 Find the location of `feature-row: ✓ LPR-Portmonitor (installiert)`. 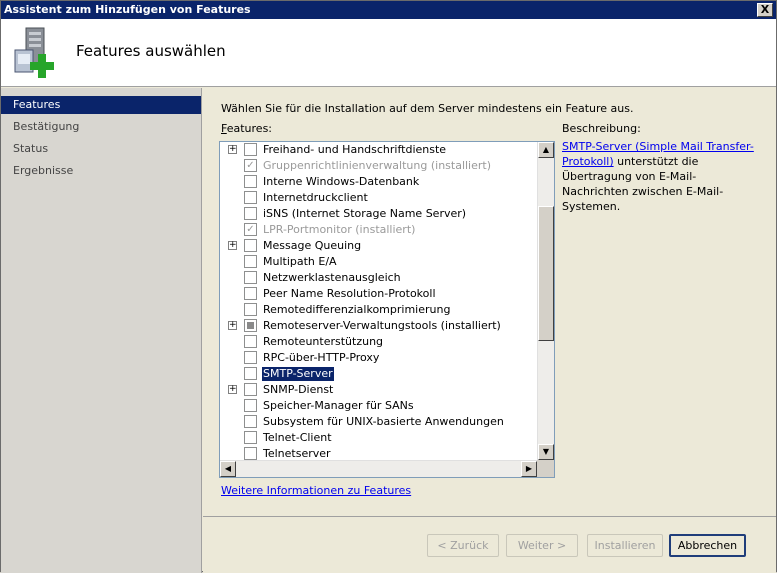

feature-row: ✓ LPR-Portmonitor (installiert) is located at coordinates (378, 230).